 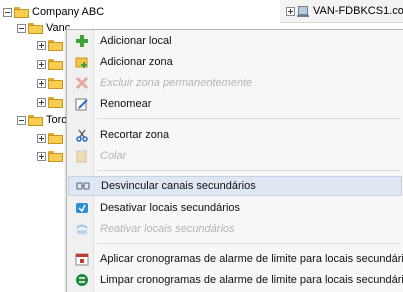 What do you see at coordinates (113, 156) in the screenshot?
I see `menu-item-label: Colar` at bounding box center [113, 156].